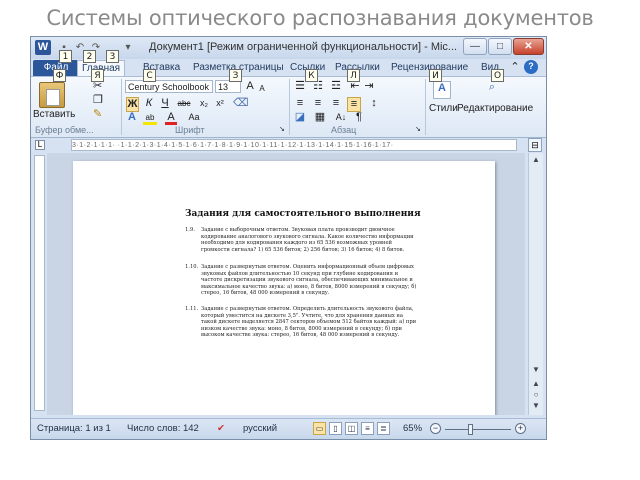 This screenshot has height=480, width=640. I want to click on web-layout-button: ◫, so click(351, 428).